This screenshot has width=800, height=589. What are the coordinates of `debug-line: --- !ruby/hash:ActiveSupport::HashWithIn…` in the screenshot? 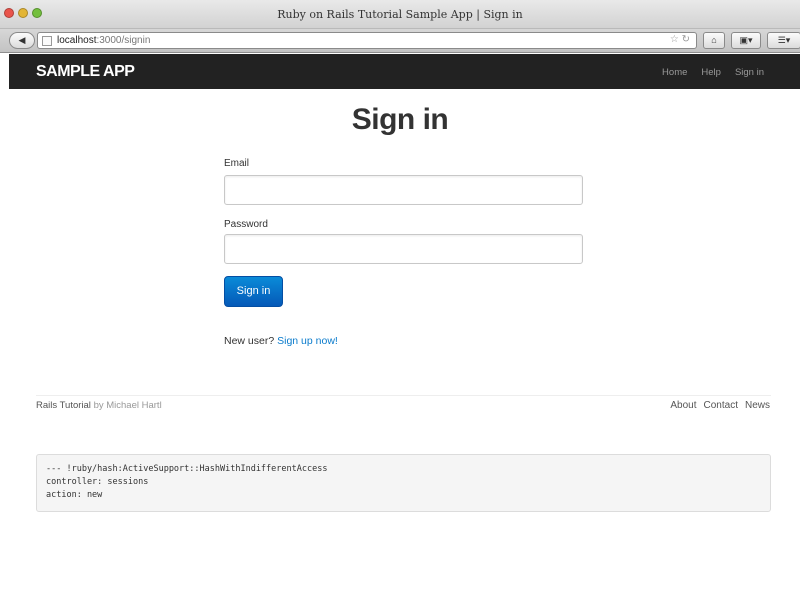 It's located at (187, 469).